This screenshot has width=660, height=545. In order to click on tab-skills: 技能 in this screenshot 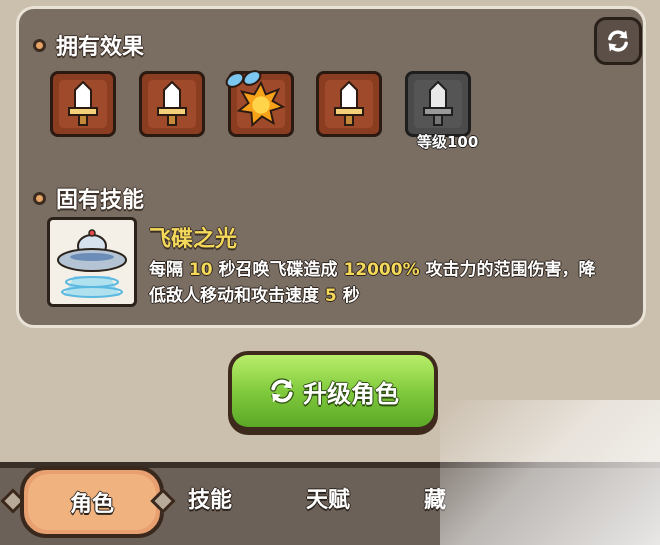, I will do `click(210, 498)`.